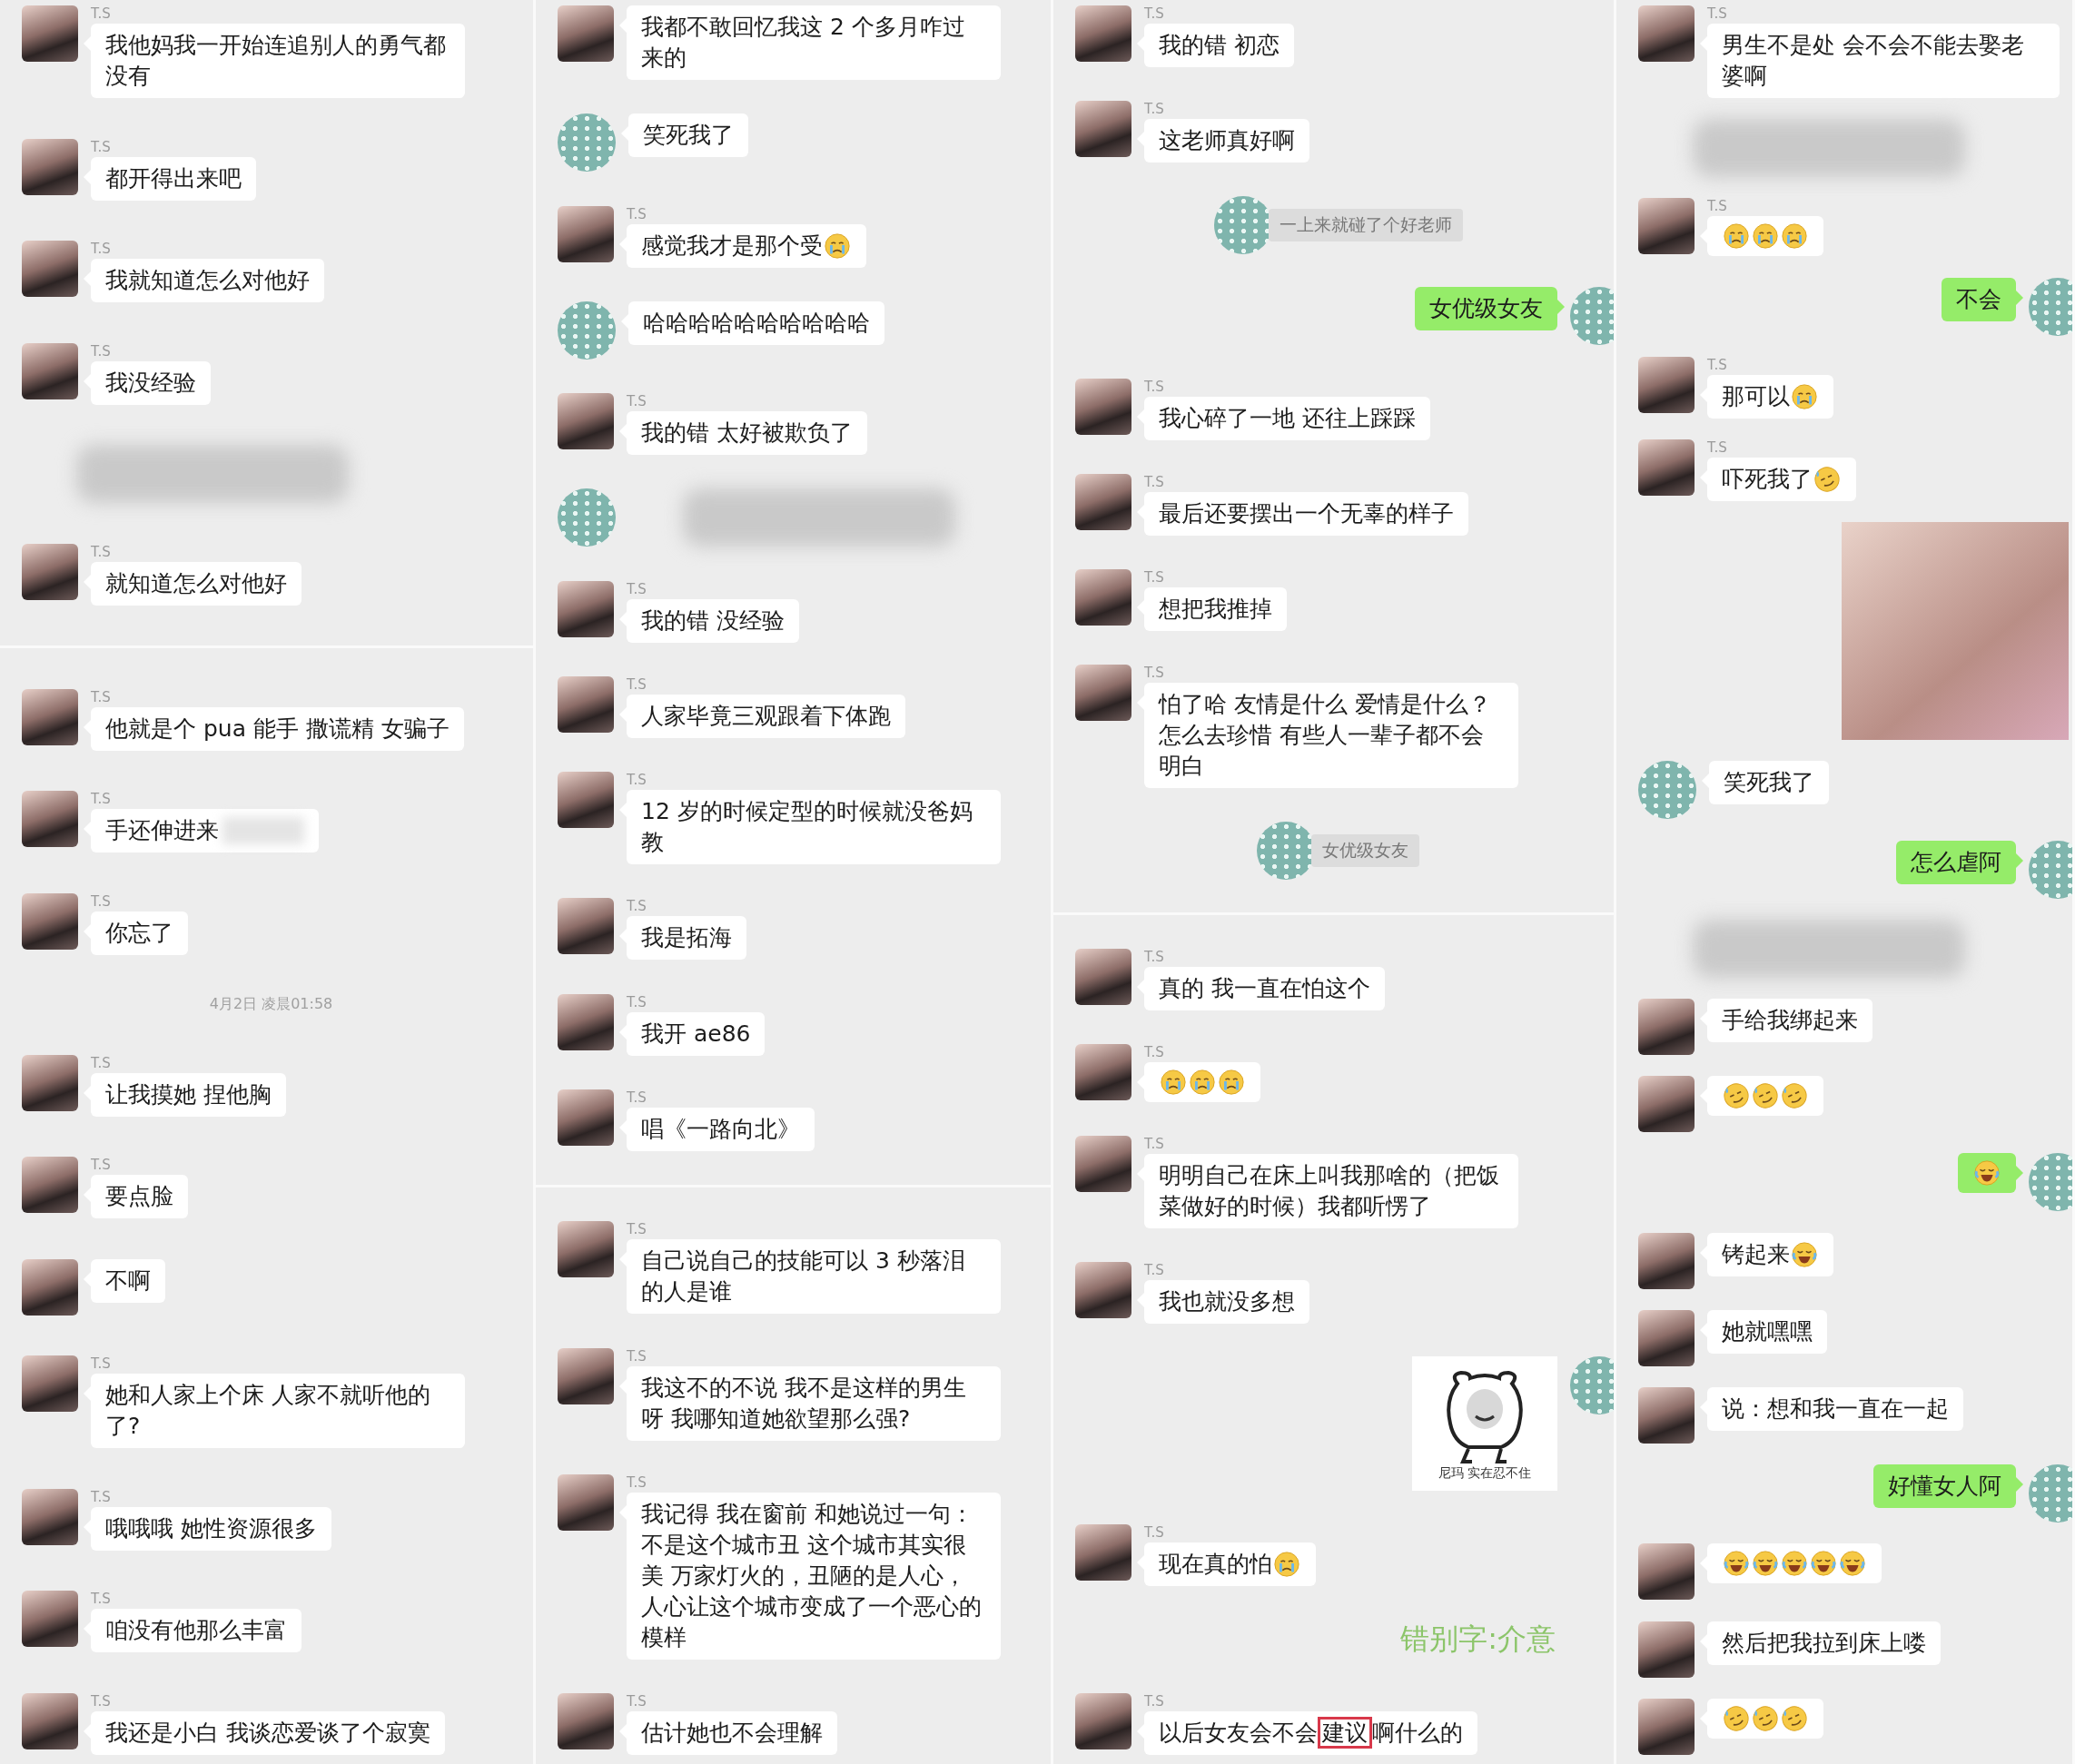 This screenshot has height=1764, width=2075. What do you see at coordinates (1767, 1331) in the screenshot?
I see `message-text: 她就嘿嘿` at bounding box center [1767, 1331].